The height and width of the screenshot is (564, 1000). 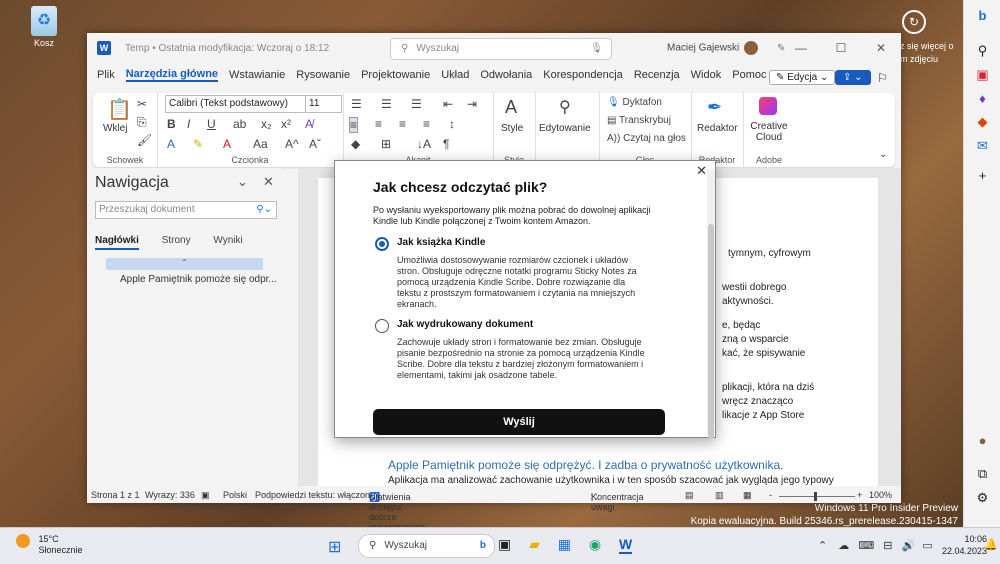 I want to click on word-app-icon: W, so click(x=626, y=545).